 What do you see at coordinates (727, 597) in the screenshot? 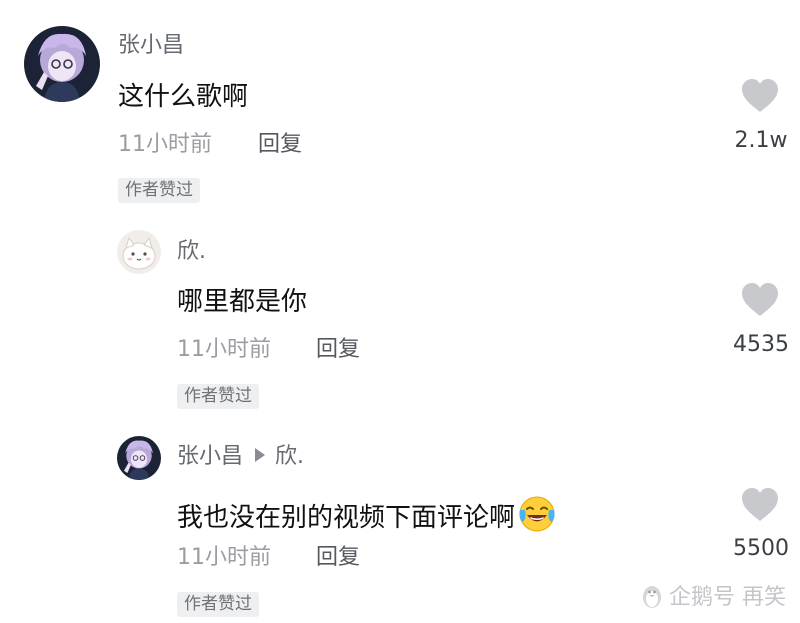
I see `watermark-text: 企鹅号 再笑` at bounding box center [727, 597].